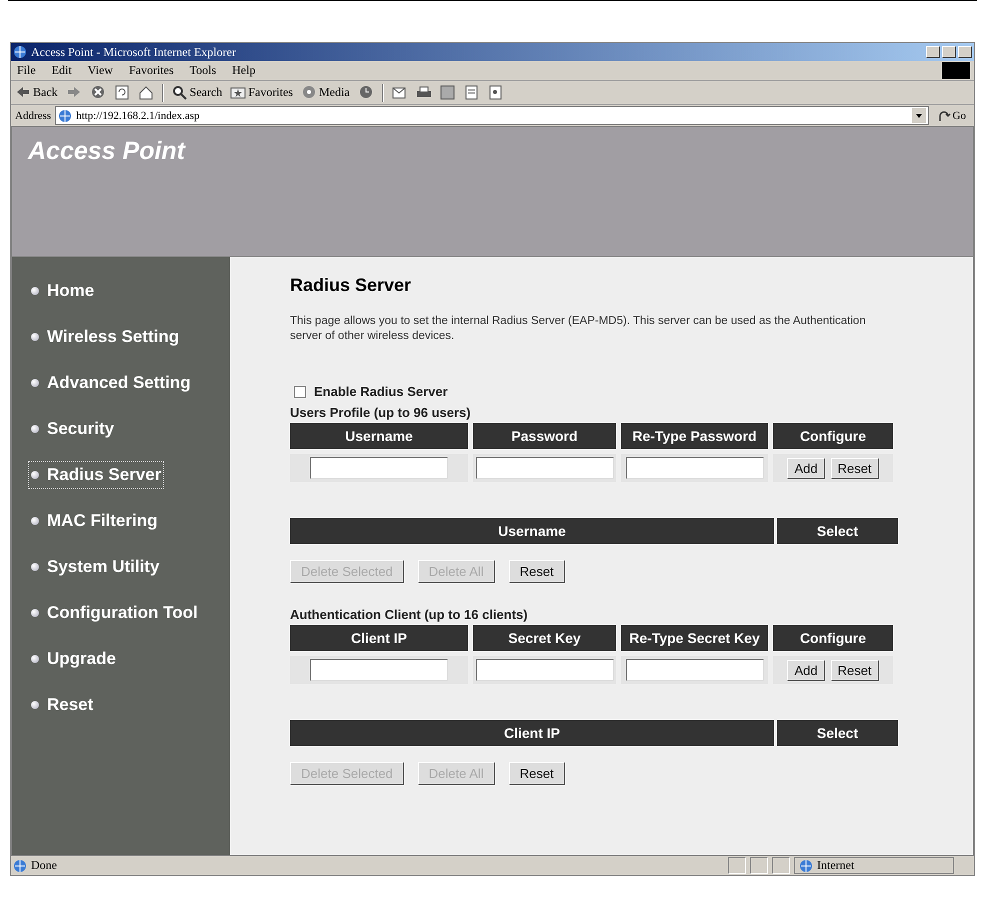 The image size is (985, 903). I want to click on forward-arrow-icon, so click(74, 92).